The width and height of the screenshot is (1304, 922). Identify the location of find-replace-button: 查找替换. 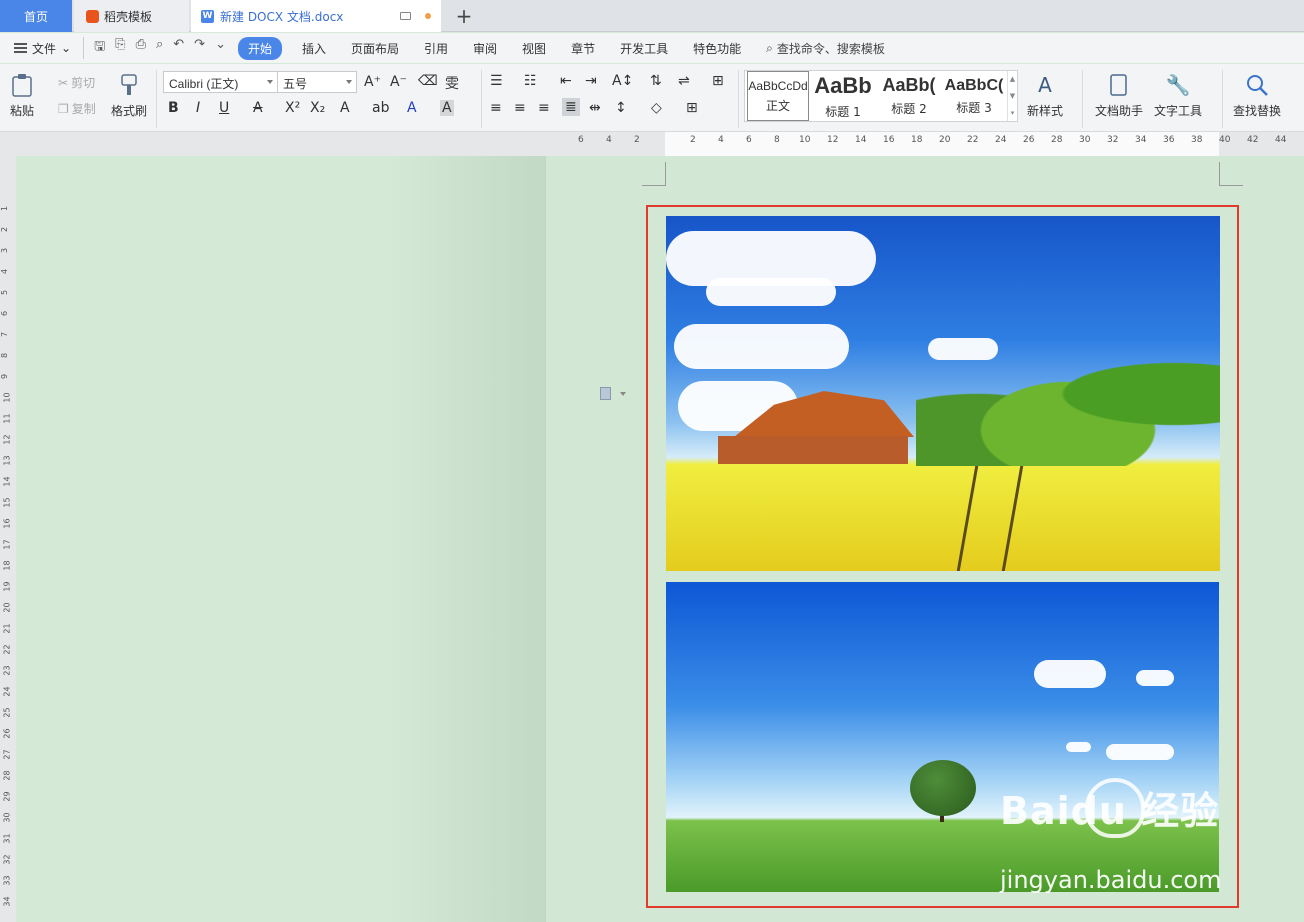
(1257, 95).